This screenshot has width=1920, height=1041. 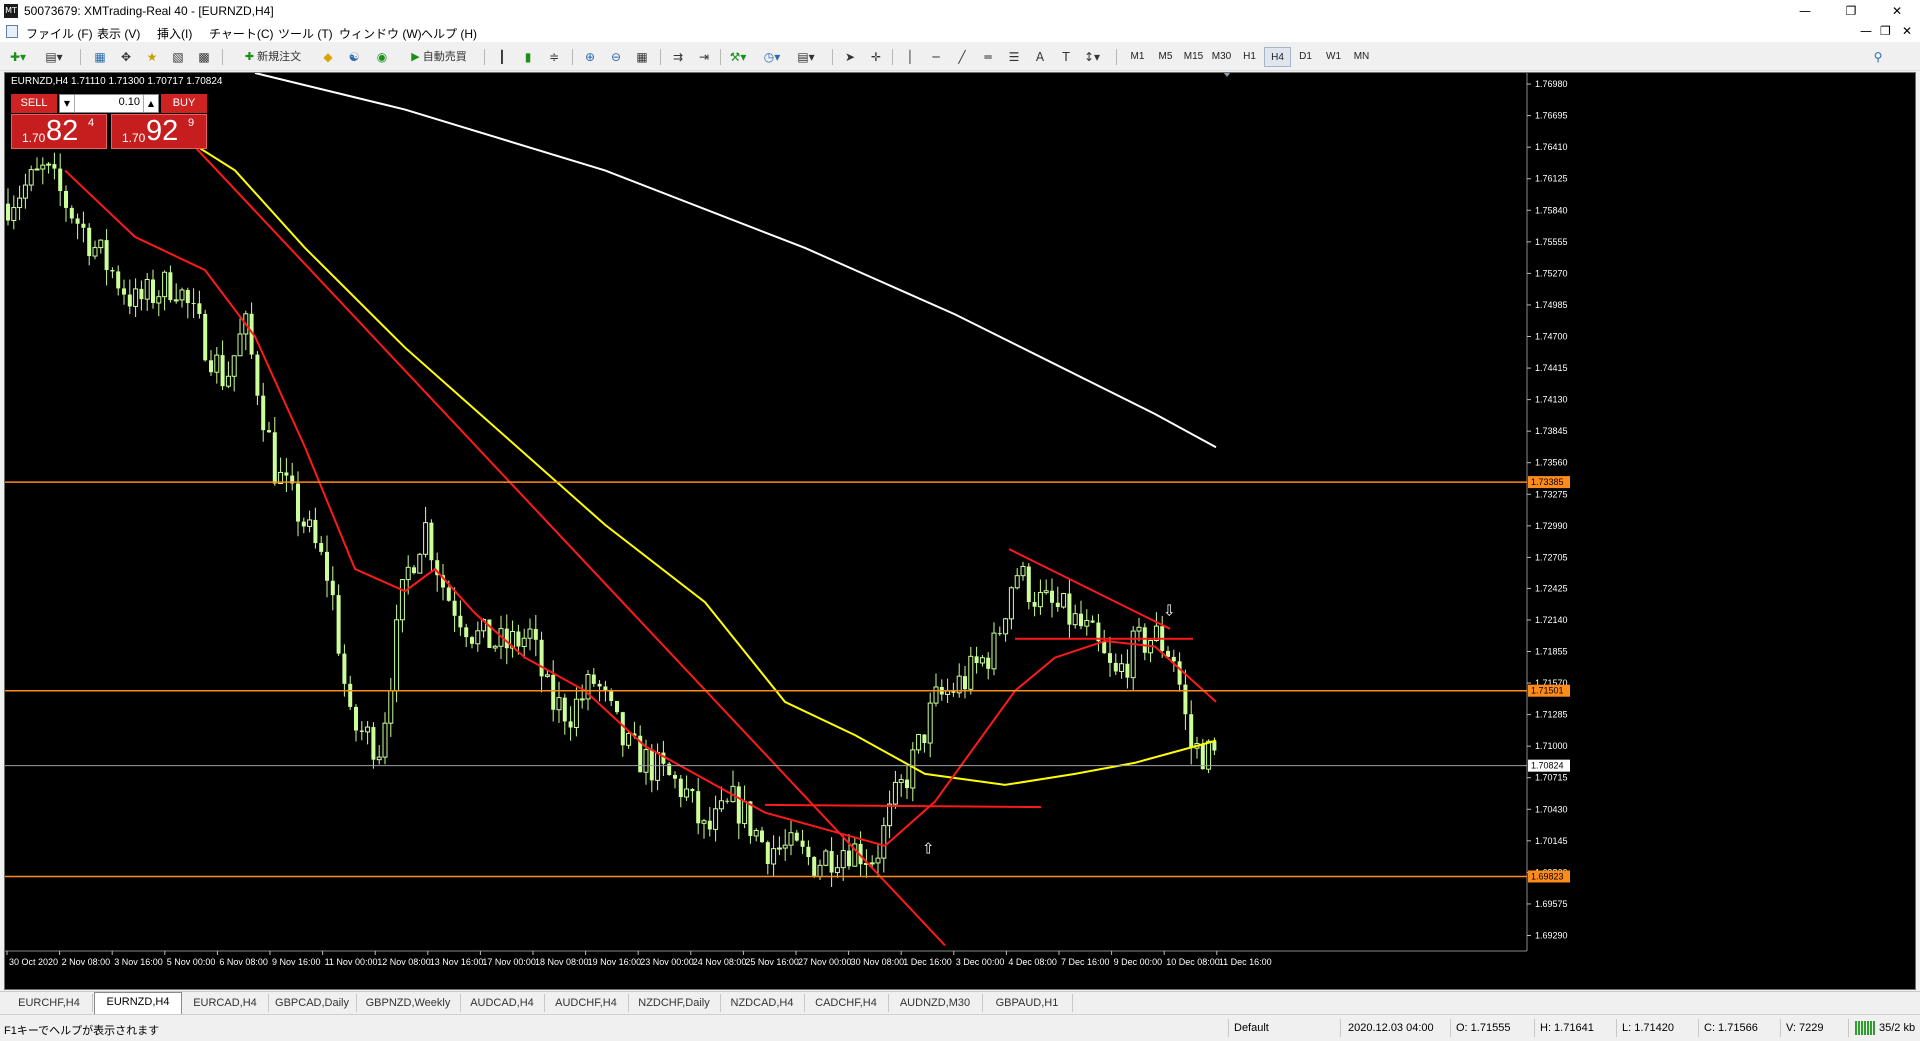 What do you see at coordinates (204, 57) in the screenshot?
I see `strategy-tester-icon: ▩` at bounding box center [204, 57].